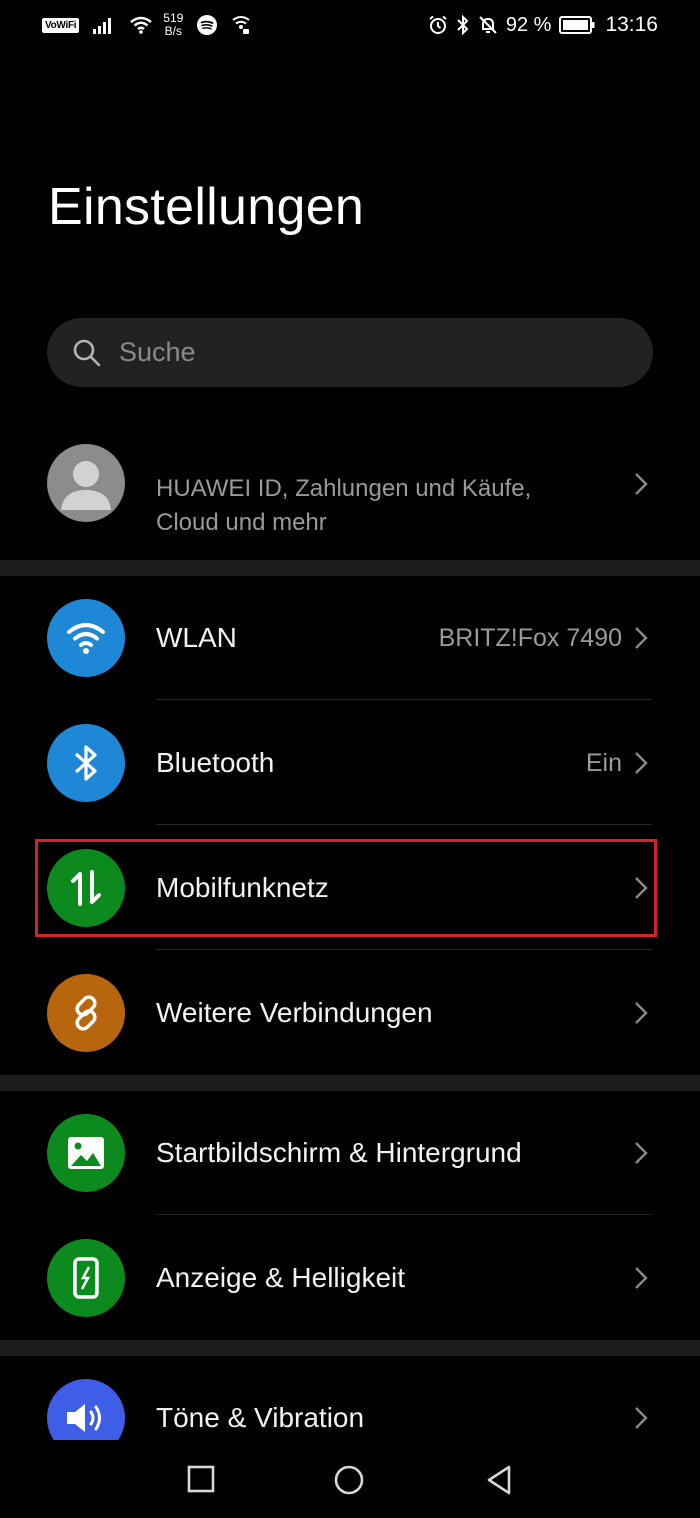  I want to click on net-speed-unit: B/s, so click(173, 31).